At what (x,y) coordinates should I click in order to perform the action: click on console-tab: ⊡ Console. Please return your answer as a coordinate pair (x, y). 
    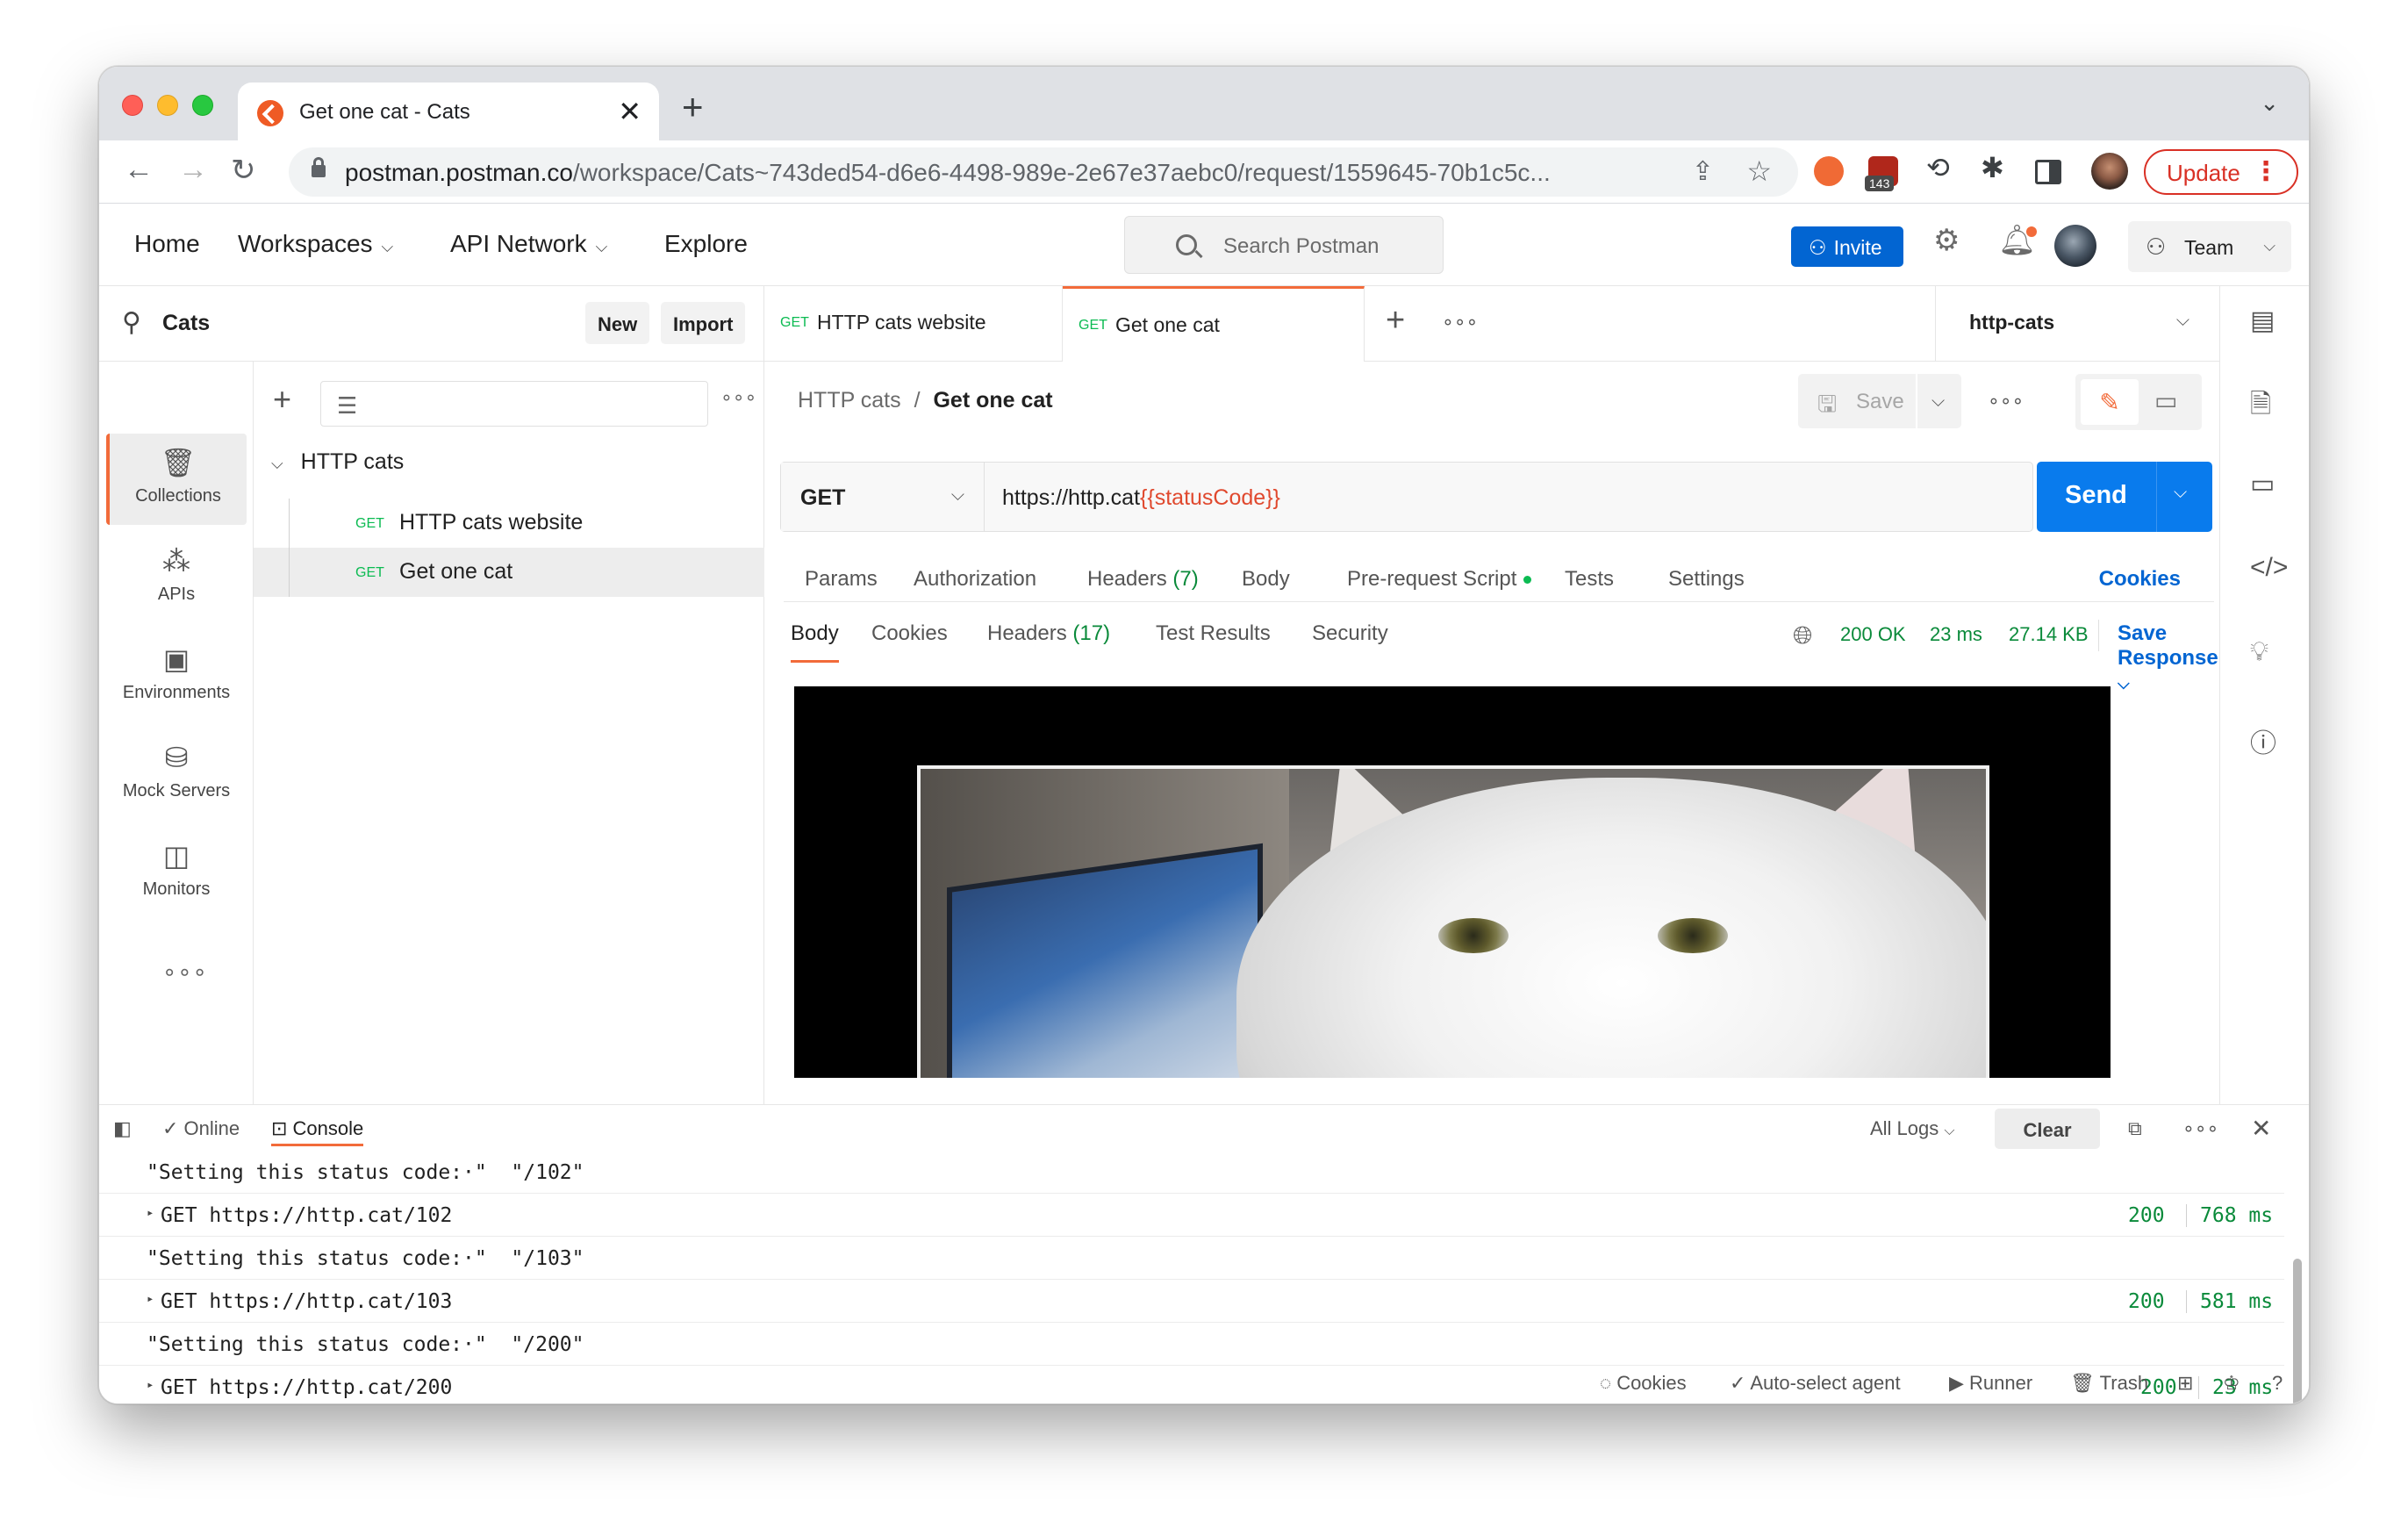
    Looking at the image, I should click on (317, 1131).